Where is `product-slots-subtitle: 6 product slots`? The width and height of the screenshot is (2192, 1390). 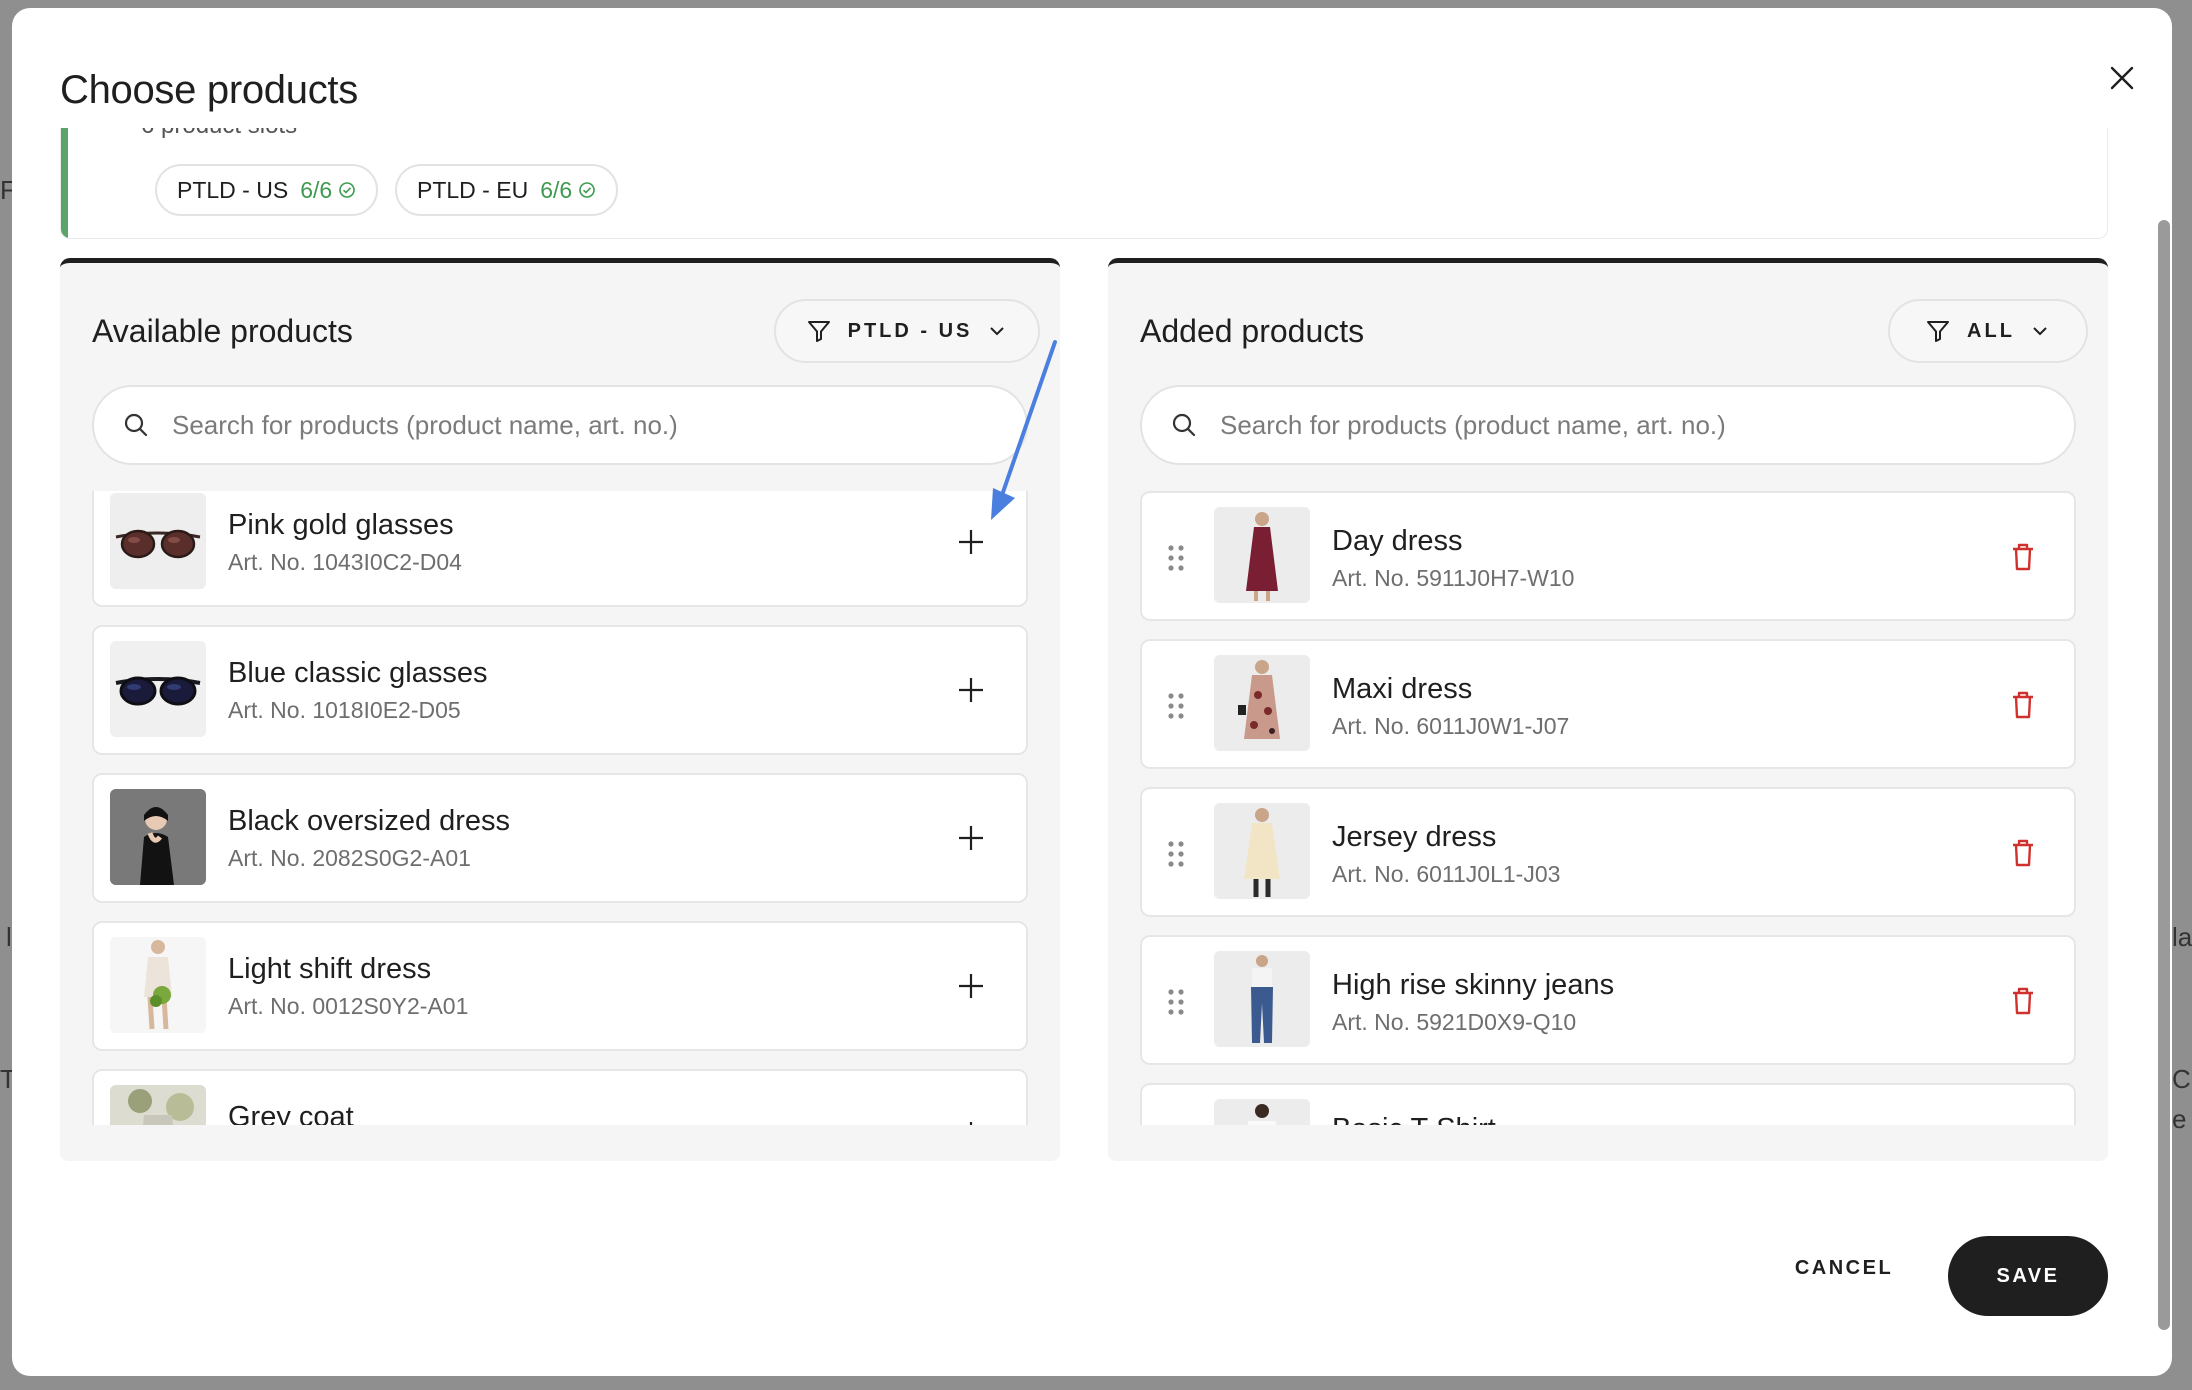
product-slots-subtitle: 6 product slots is located at coordinates (219, 134).